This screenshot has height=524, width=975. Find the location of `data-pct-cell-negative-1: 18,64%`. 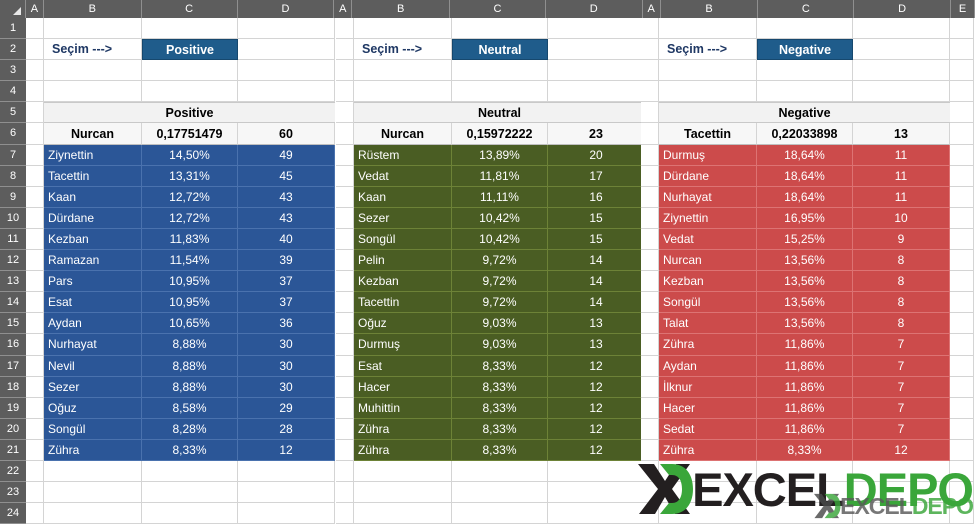

data-pct-cell-negative-1: 18,64% is located at coordinates (805, 155).